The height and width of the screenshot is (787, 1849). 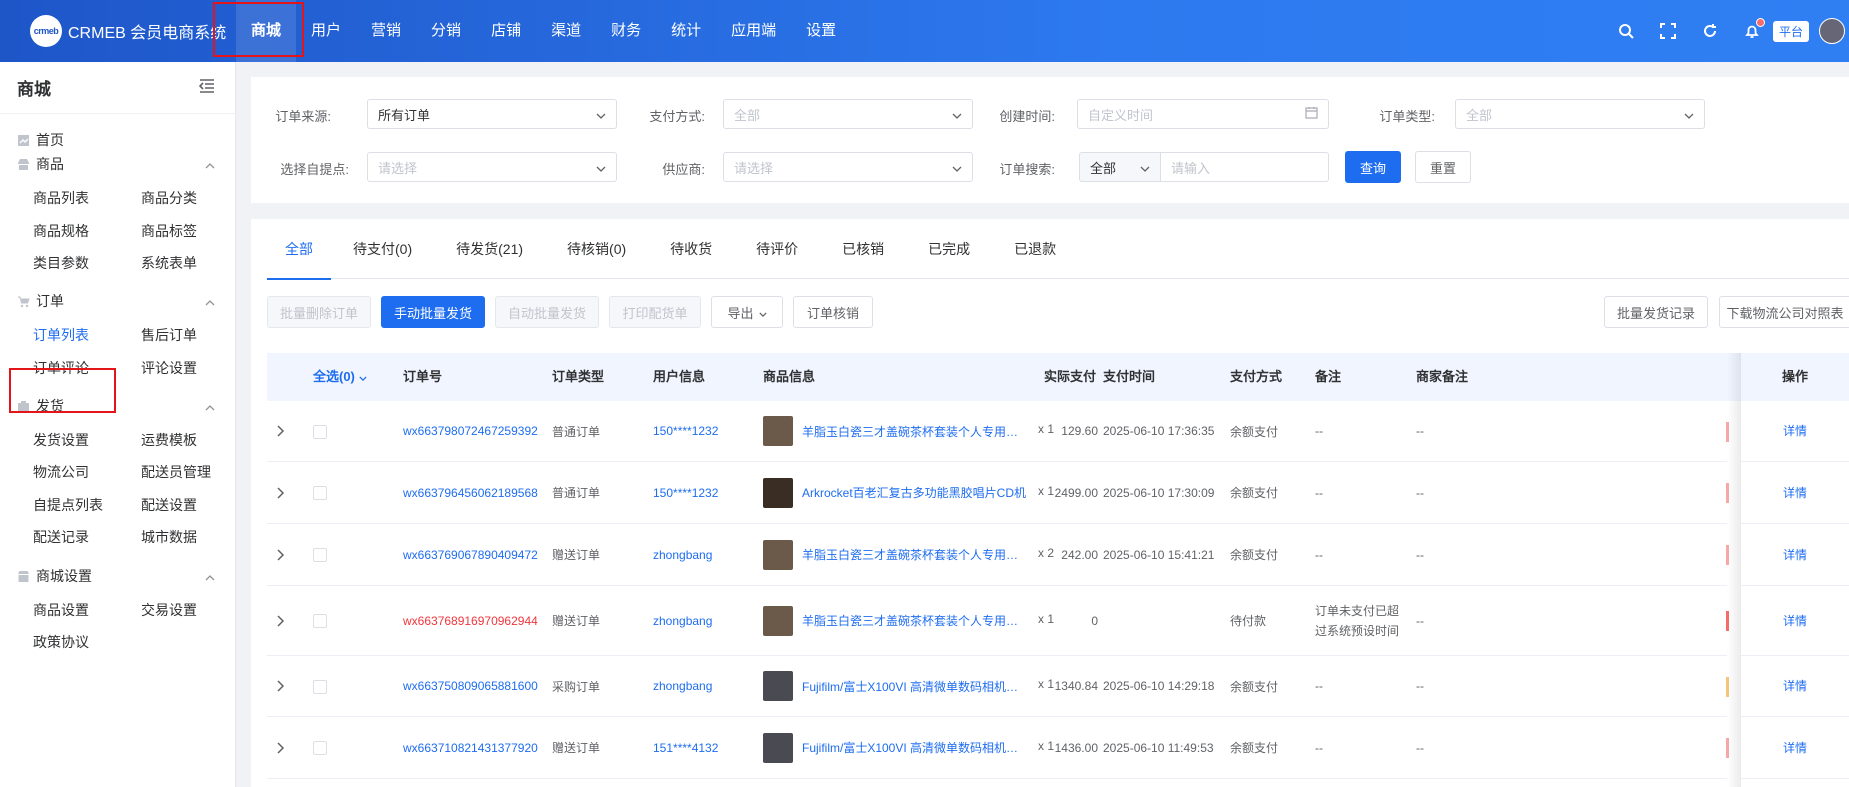 I want to click on topnav-user: 用户, so click(x=326, y=31).